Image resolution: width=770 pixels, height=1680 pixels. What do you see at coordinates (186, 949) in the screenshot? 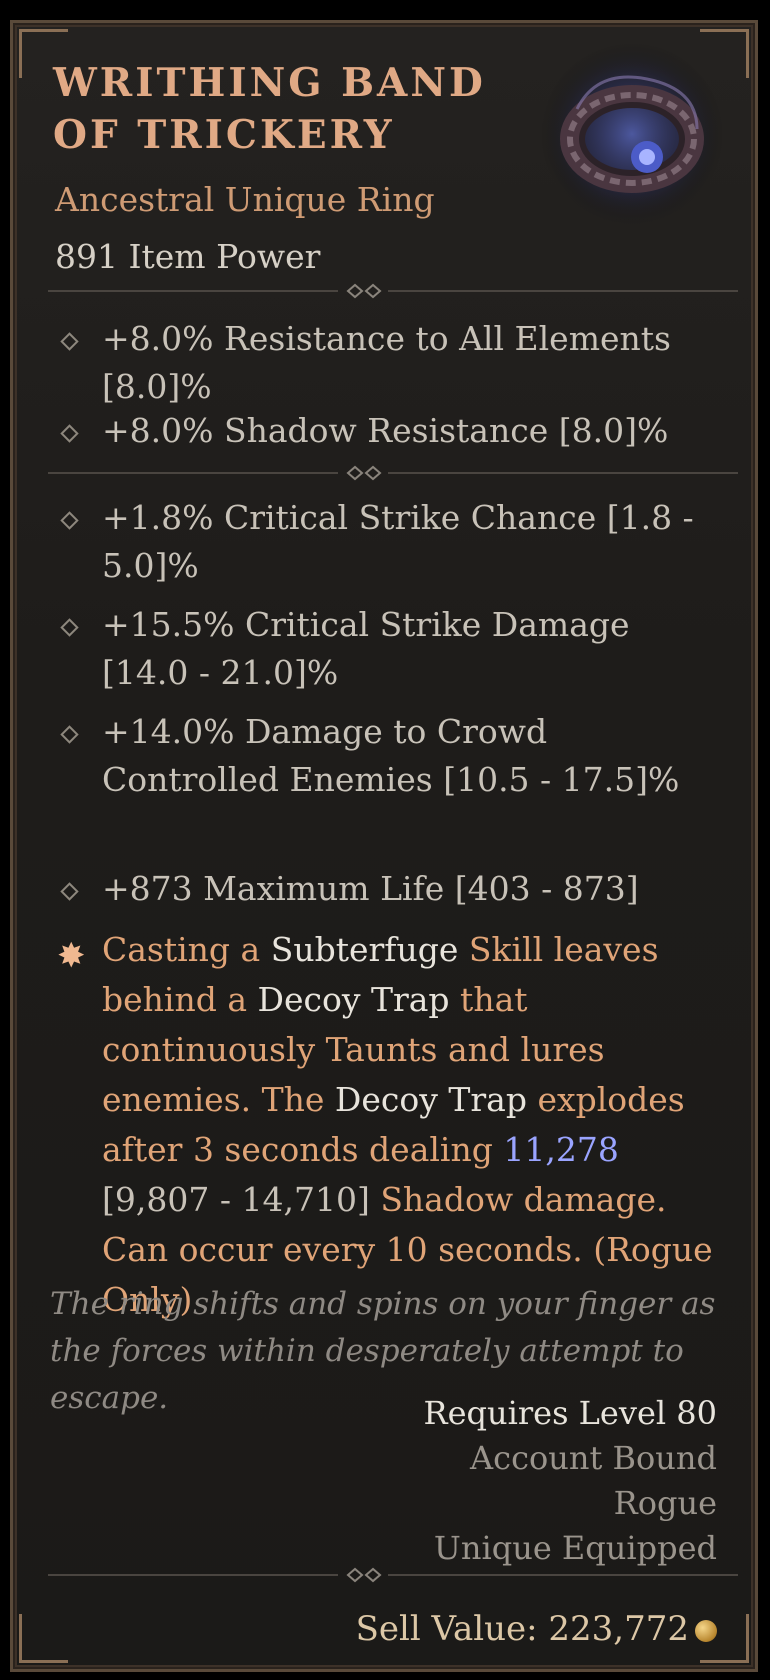
I see `unique-text: Casting a` at bounding box center [186, 949].